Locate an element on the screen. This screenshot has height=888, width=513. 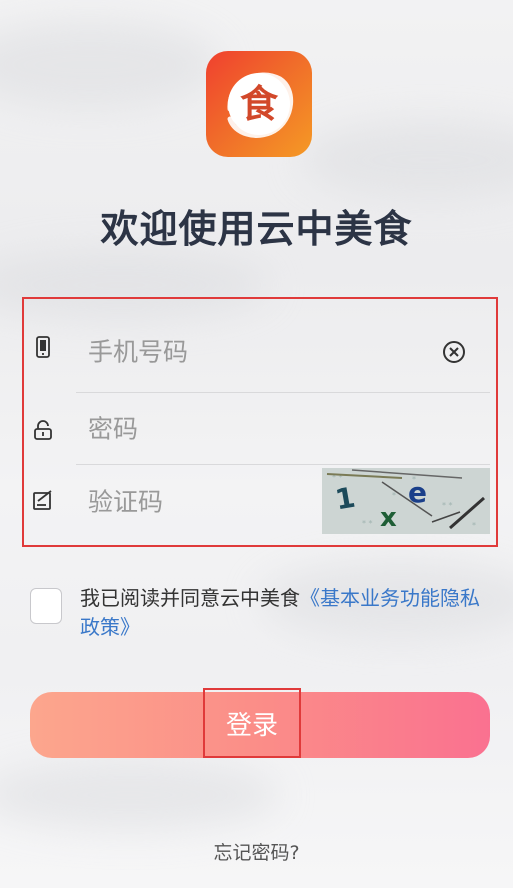
phone-field is located at coordinates (283, 352).